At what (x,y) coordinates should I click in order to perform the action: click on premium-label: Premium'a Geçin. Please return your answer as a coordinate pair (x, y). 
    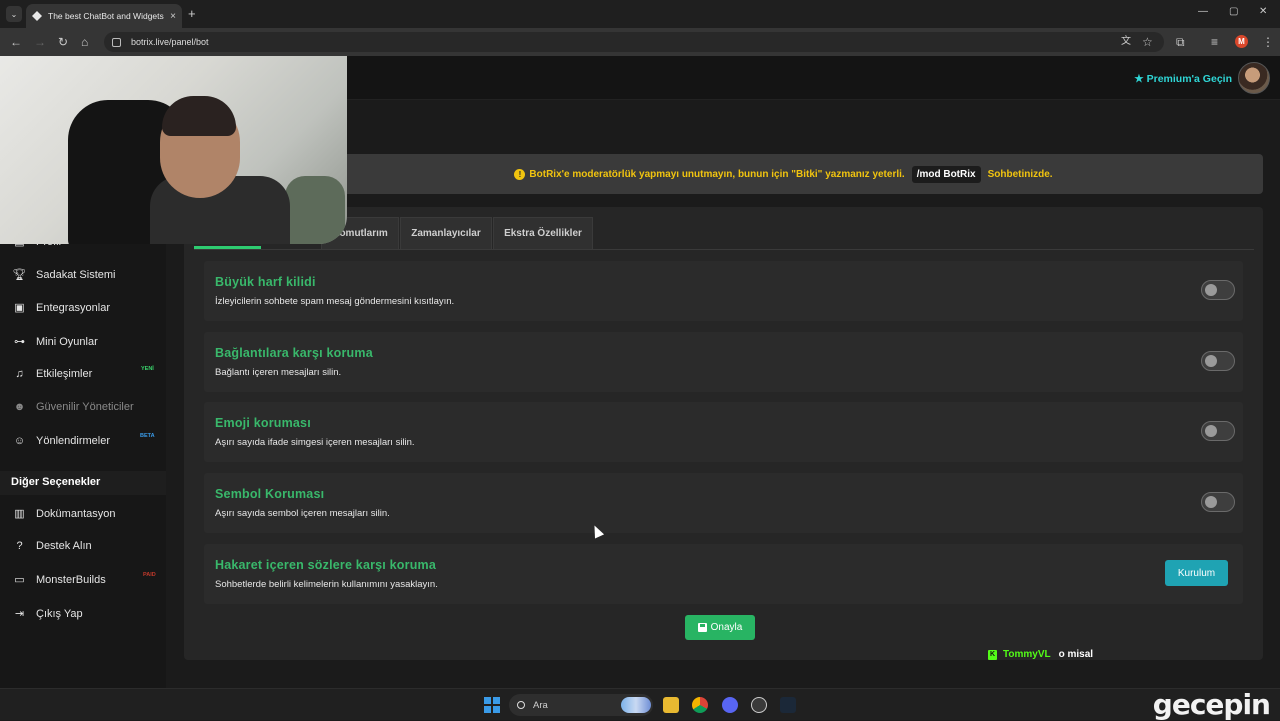
    Looking at the image, I should click on (1189, 79).